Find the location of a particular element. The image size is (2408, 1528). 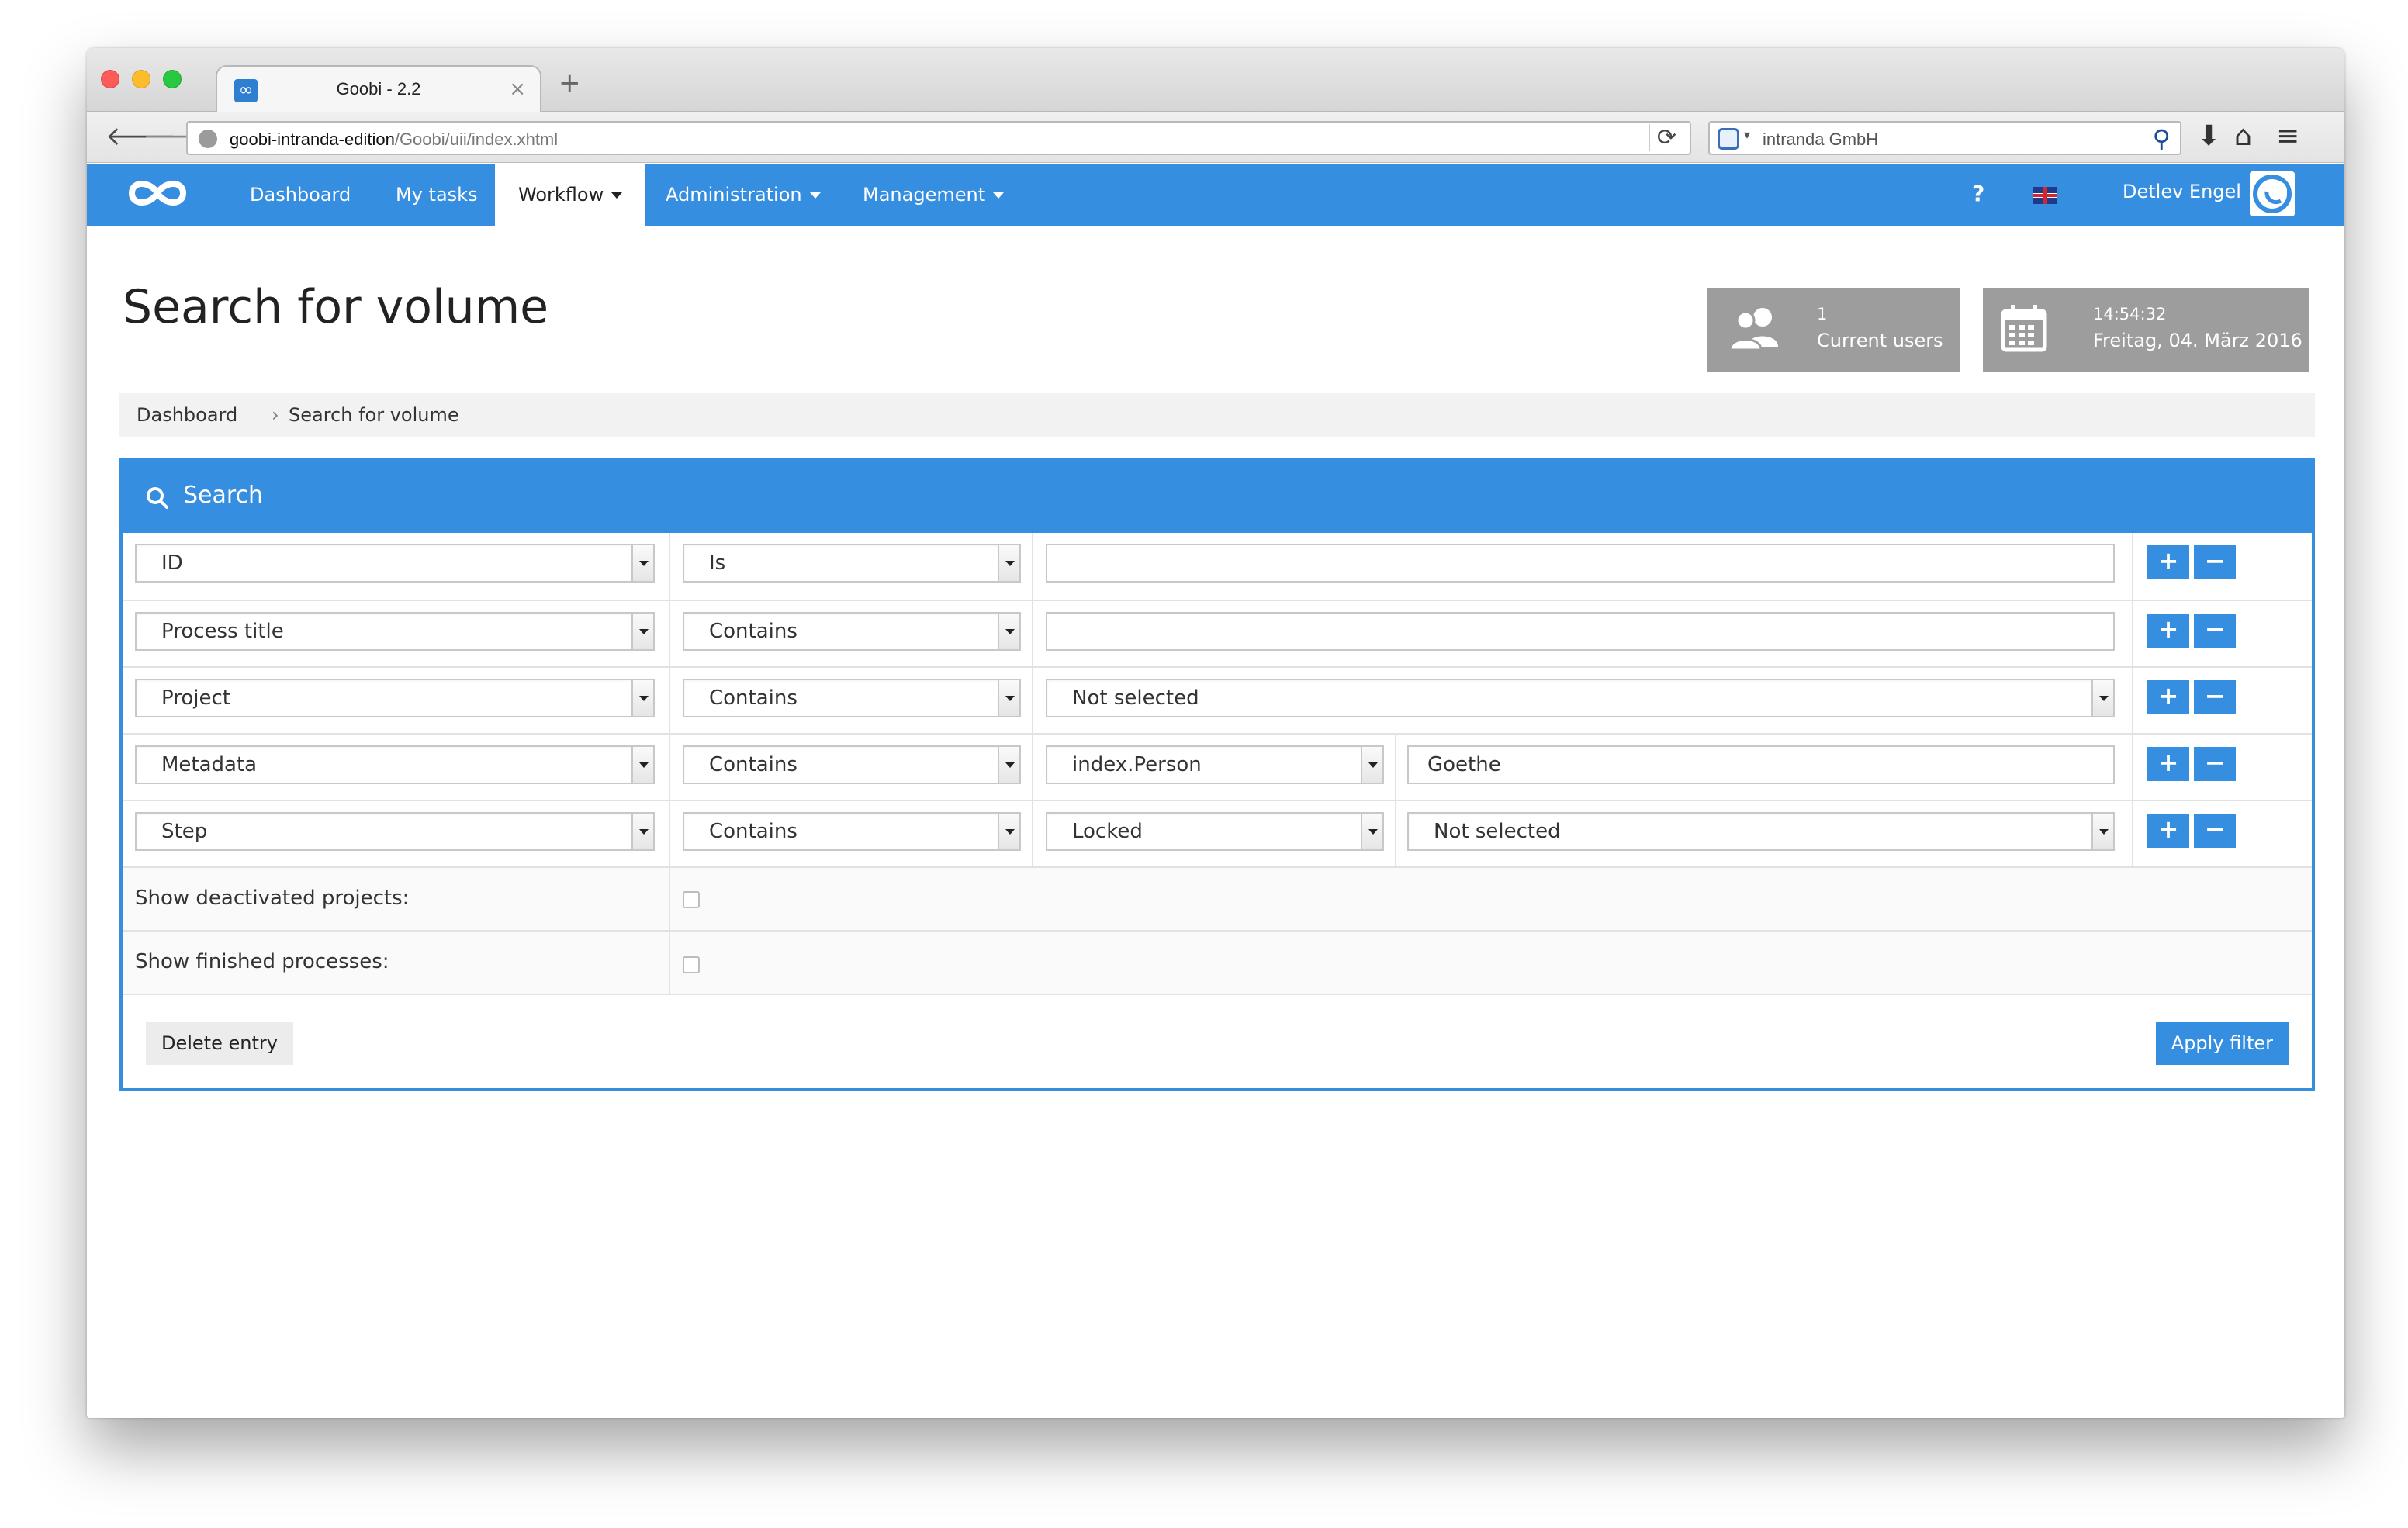

maximize-window-button is located at coordinates (172, 79).